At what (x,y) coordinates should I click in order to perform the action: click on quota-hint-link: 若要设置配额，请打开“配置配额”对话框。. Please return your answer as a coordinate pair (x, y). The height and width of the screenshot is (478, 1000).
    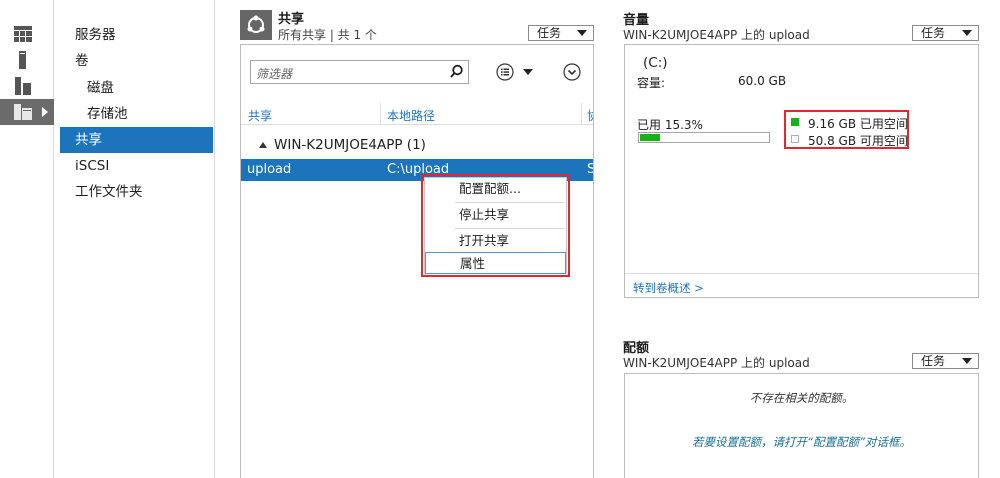
    Looking at the image, I should click on (801, 442).